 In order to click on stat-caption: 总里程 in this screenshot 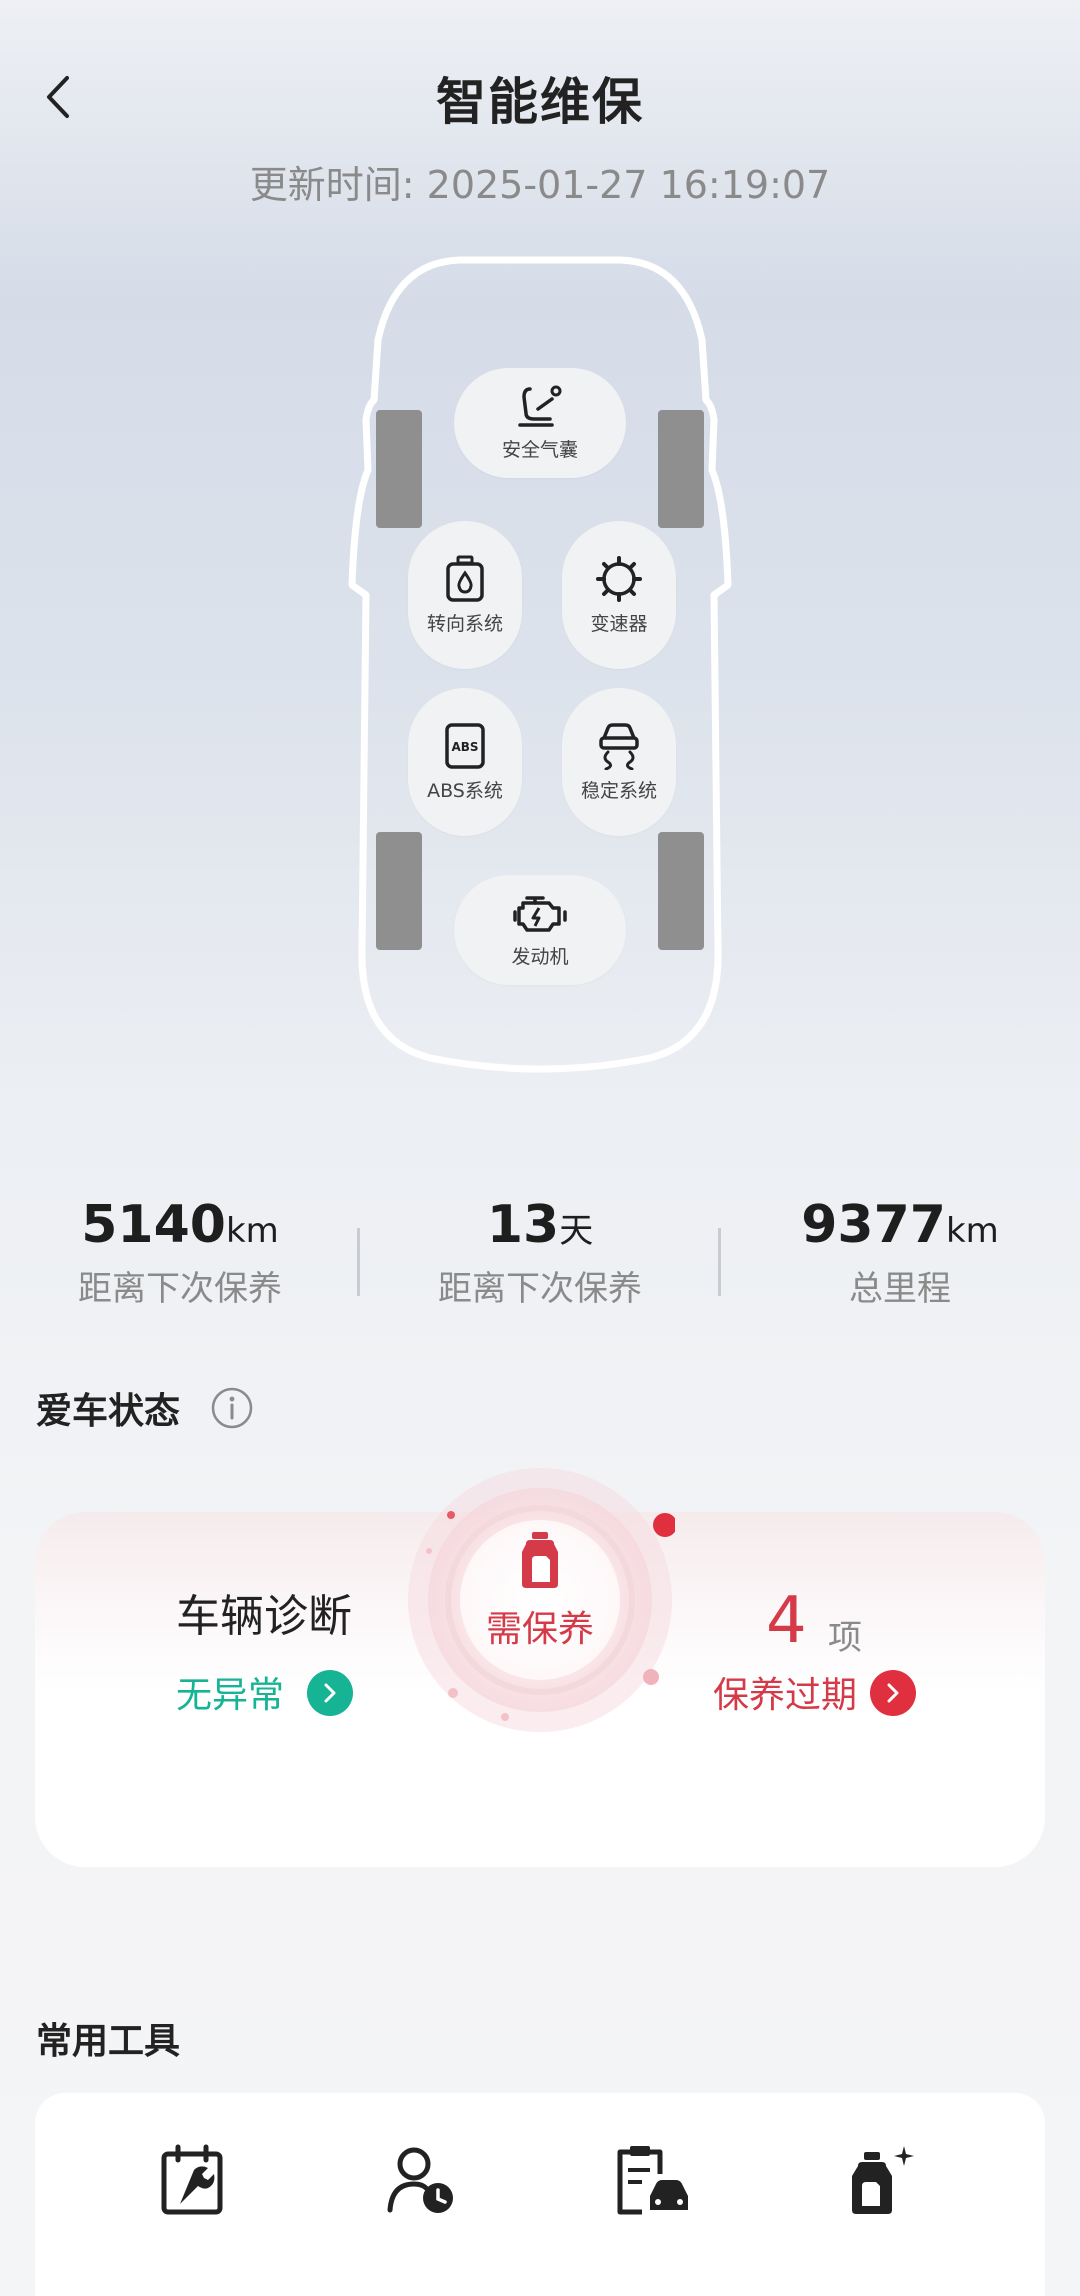, I will do `click(900, 1289)`.